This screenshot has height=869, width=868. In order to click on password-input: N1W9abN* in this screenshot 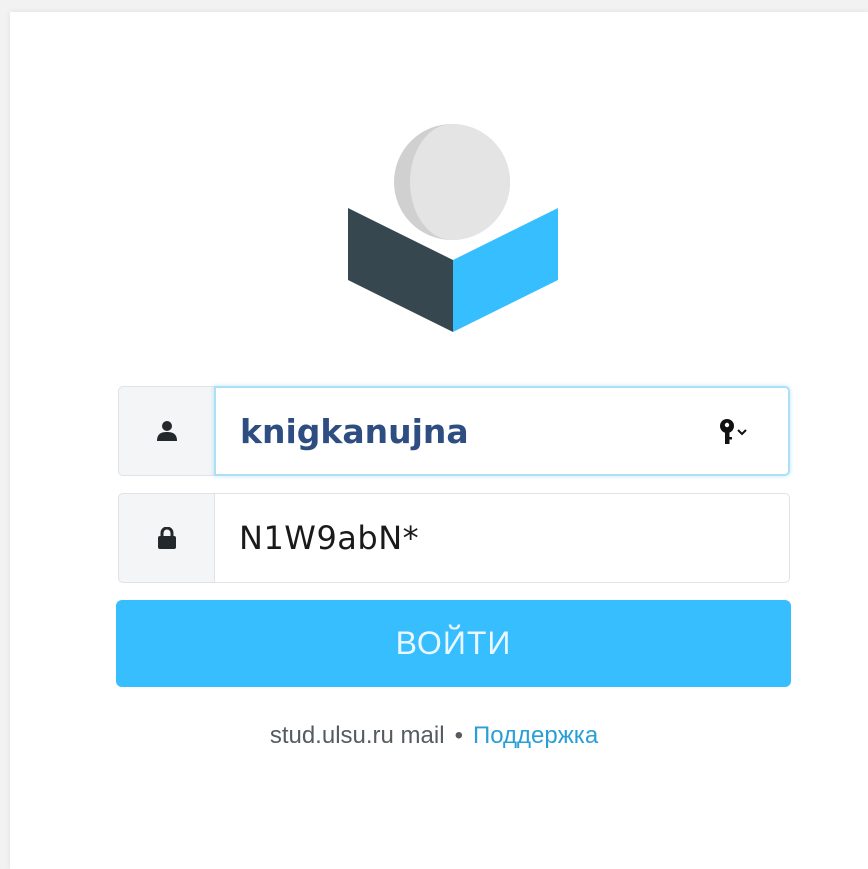, I will do `click(502, 538)`.